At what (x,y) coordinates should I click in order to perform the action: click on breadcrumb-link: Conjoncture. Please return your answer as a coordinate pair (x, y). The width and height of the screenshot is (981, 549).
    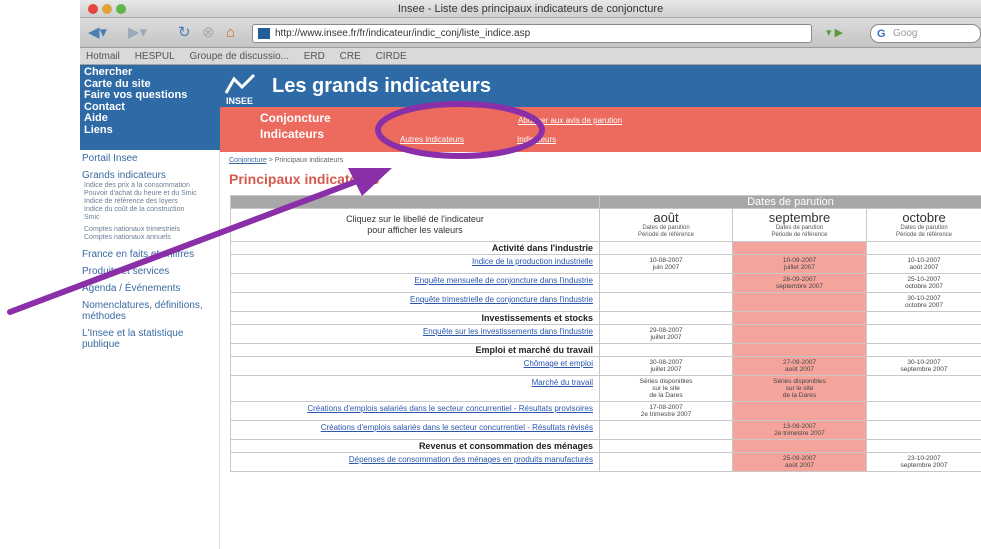
    Looking at the image, I should click on (248, 160).